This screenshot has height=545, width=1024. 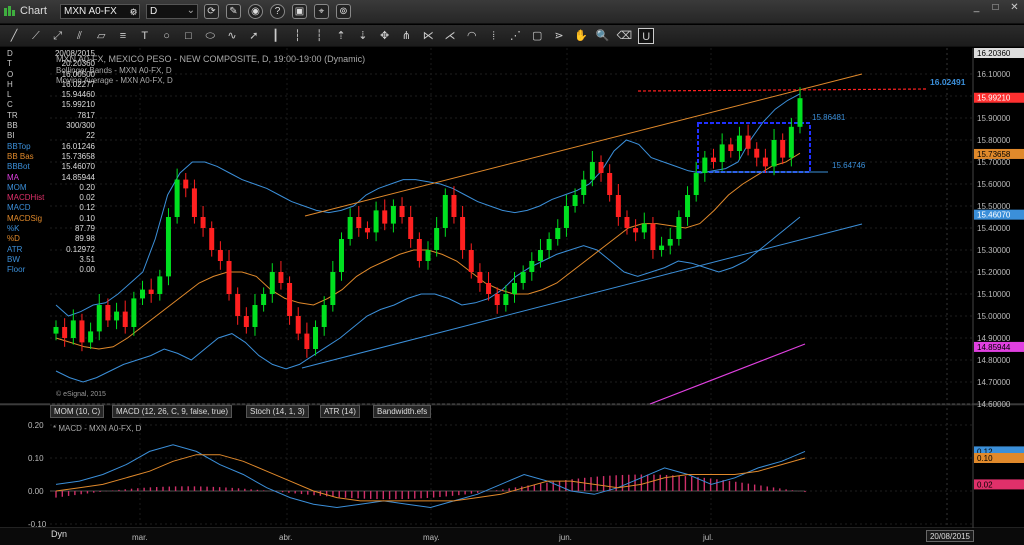 What do you see at coordinates (190, 10) in the screenshot?
I see `chevron-down-icon: ⌄` at bounding box center [190, 10].